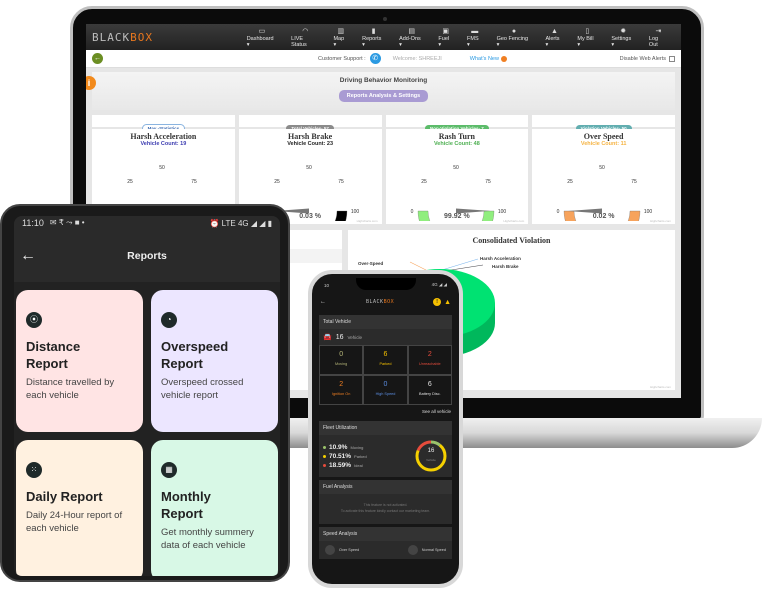 The height and width of the screenshot is (589, 768). Describe the element at coordinates (340, 465) in the screenshot. I see `fleet-percent: 18.59%` at that location.